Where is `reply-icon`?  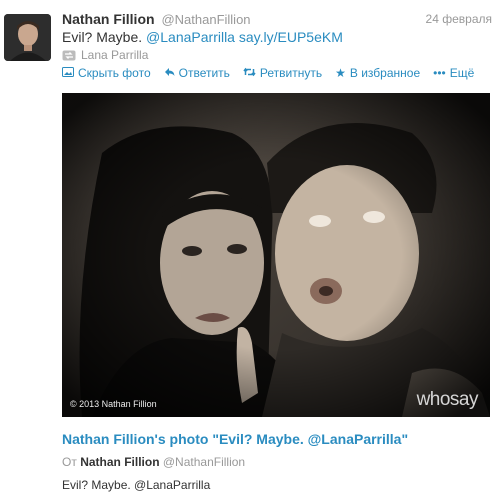
reply-icon is located at coordinates (169, 73).